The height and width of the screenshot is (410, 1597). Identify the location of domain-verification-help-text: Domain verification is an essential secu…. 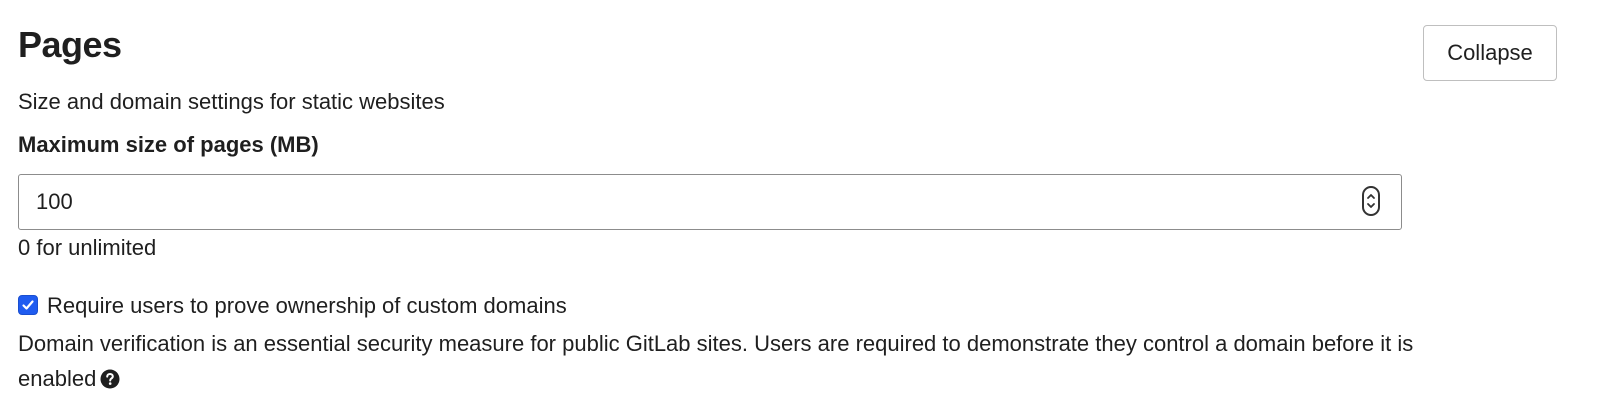
(716, 361).